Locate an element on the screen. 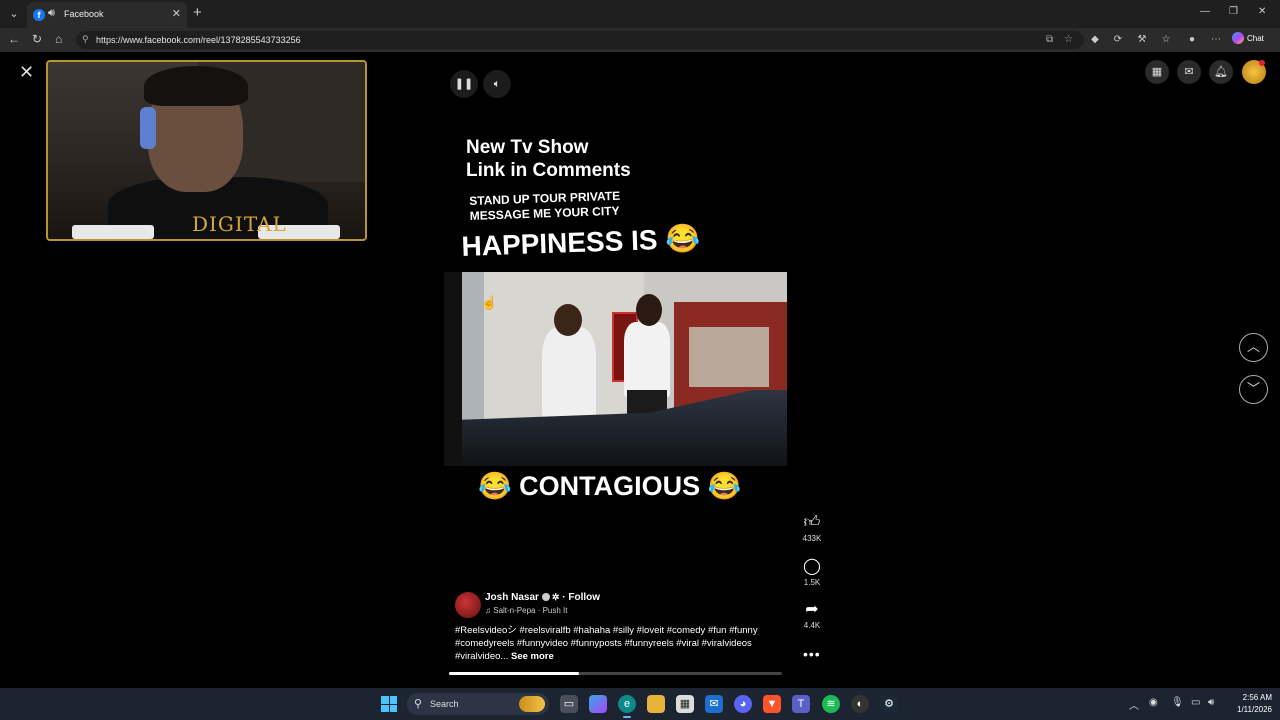 The width and height of the screenshot is (1280, 720). share-button: ➦ 4.4K is located at coordinates (812, 615).